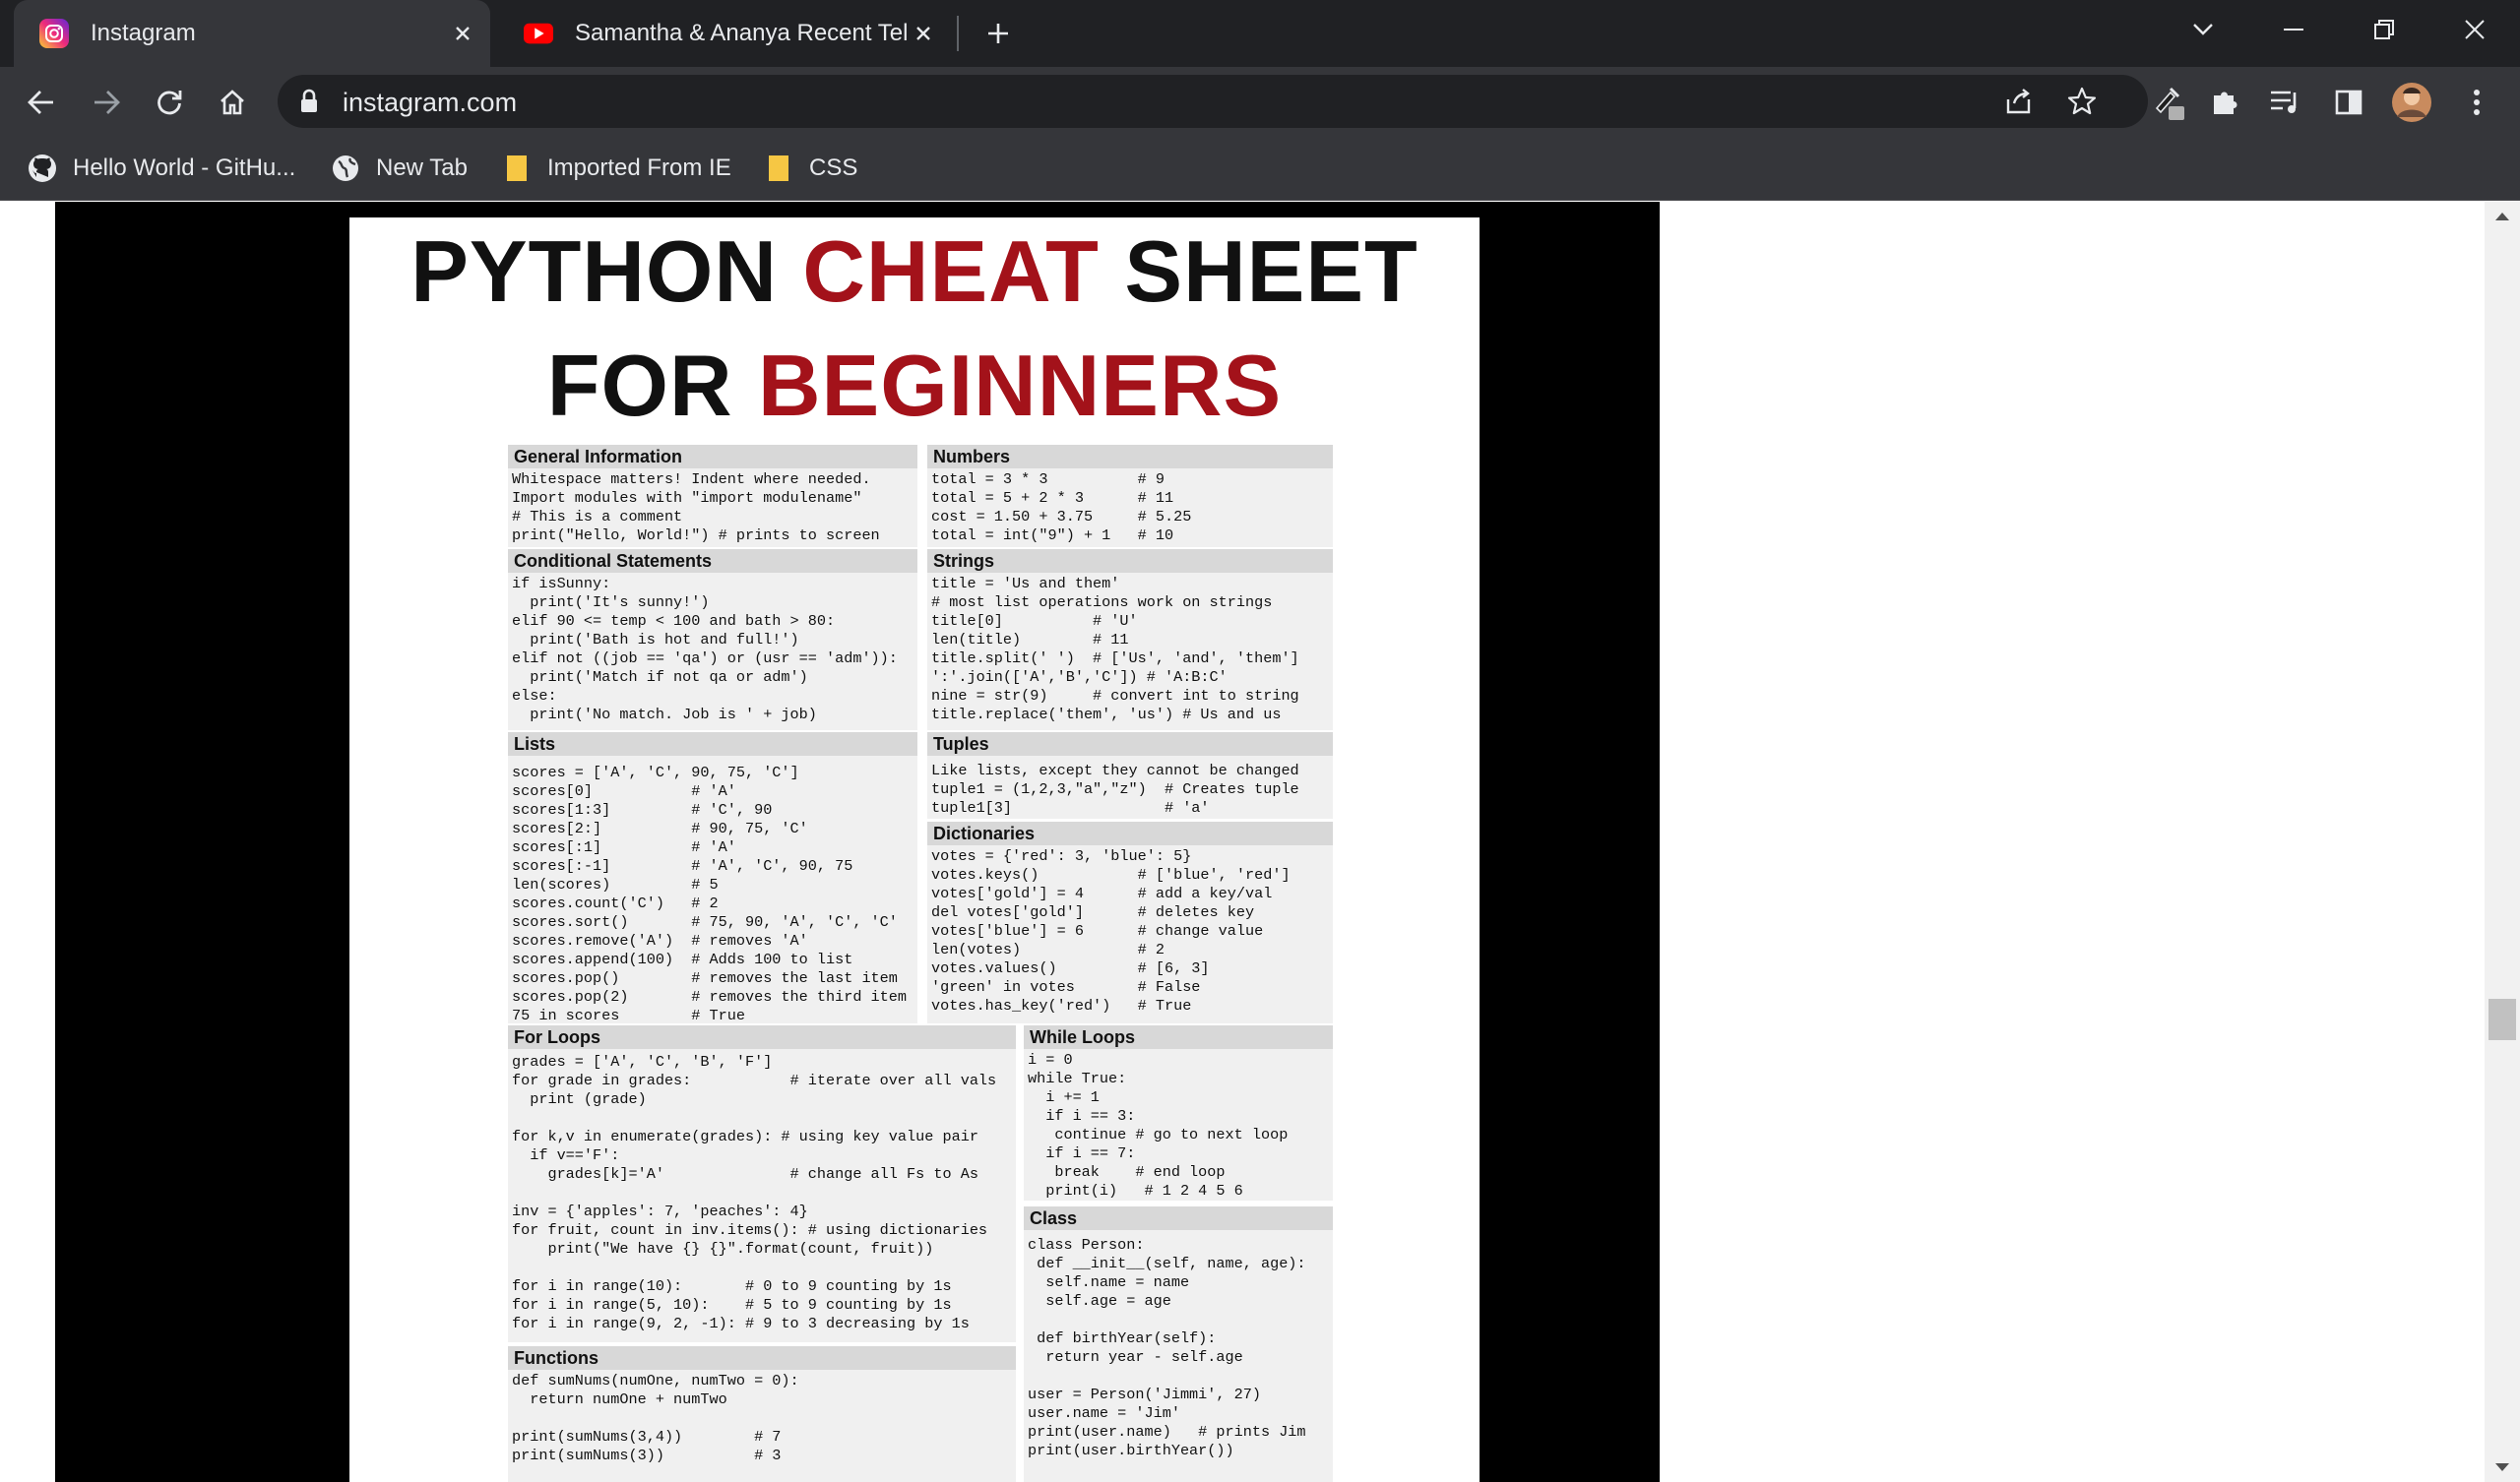 The width and height of the screenshot is (2520, 1482). I want to click on tab-instagram: Instagram, so click(252, 33).